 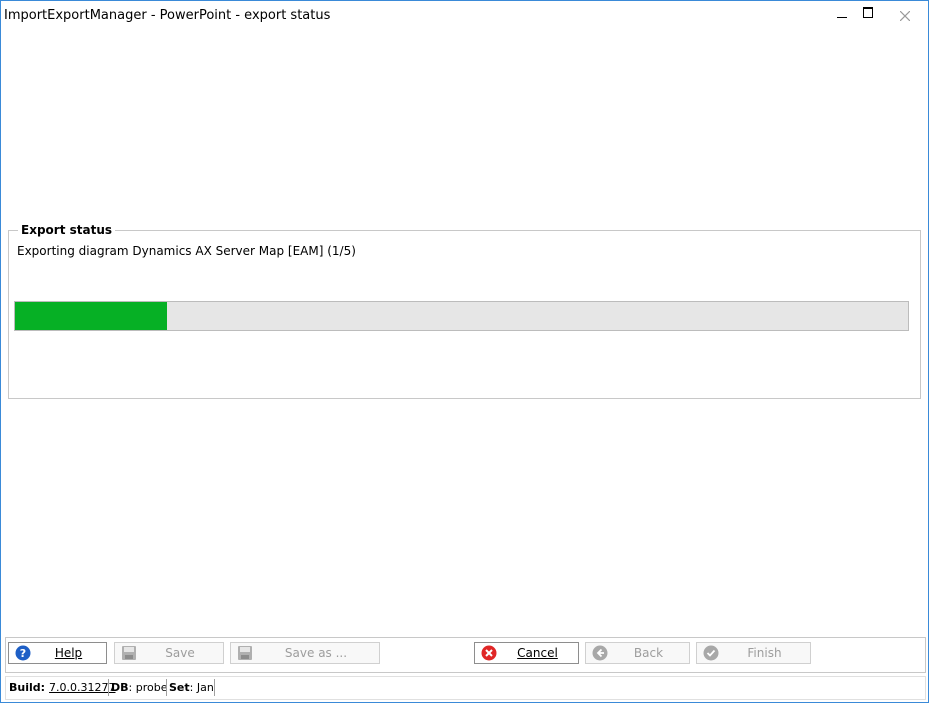 I want to click on finish-button: Finish, so click(x=753, y=653).